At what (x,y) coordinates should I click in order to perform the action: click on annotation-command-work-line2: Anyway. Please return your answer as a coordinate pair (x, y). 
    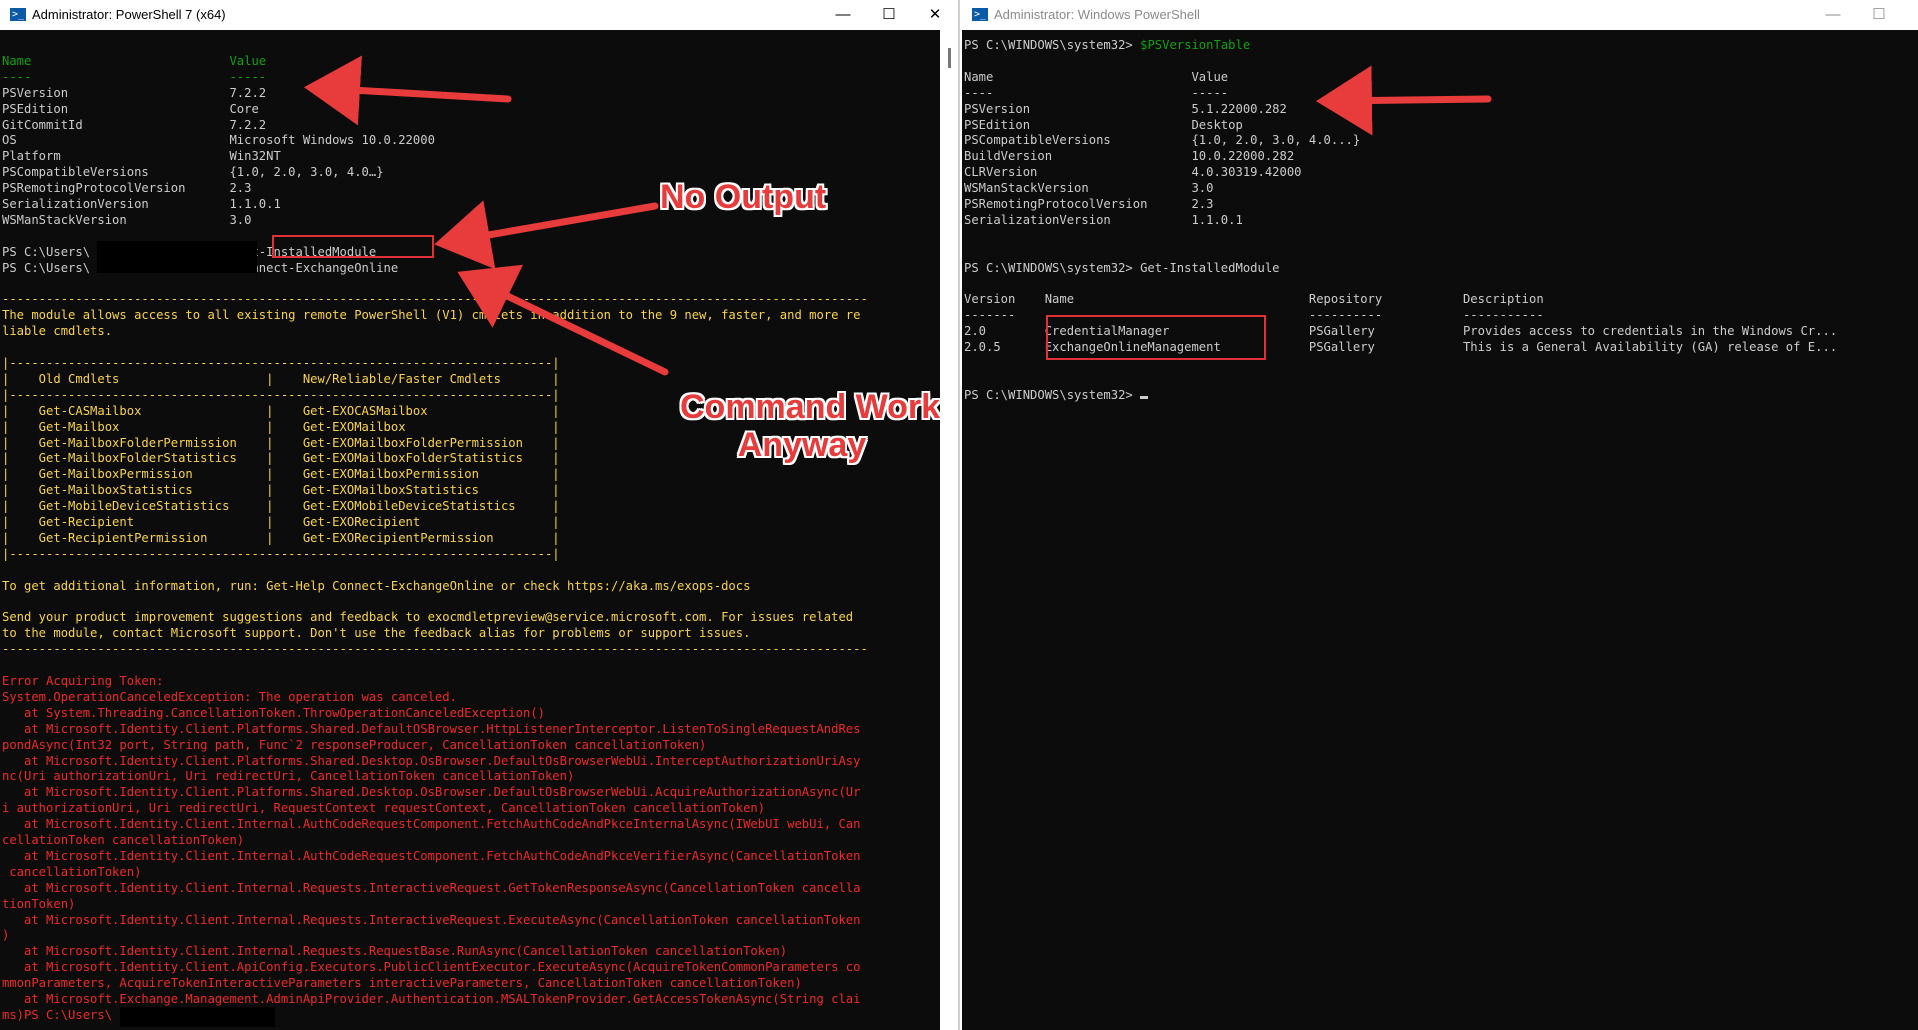
    Looking at the image, I should click on (802, 445).